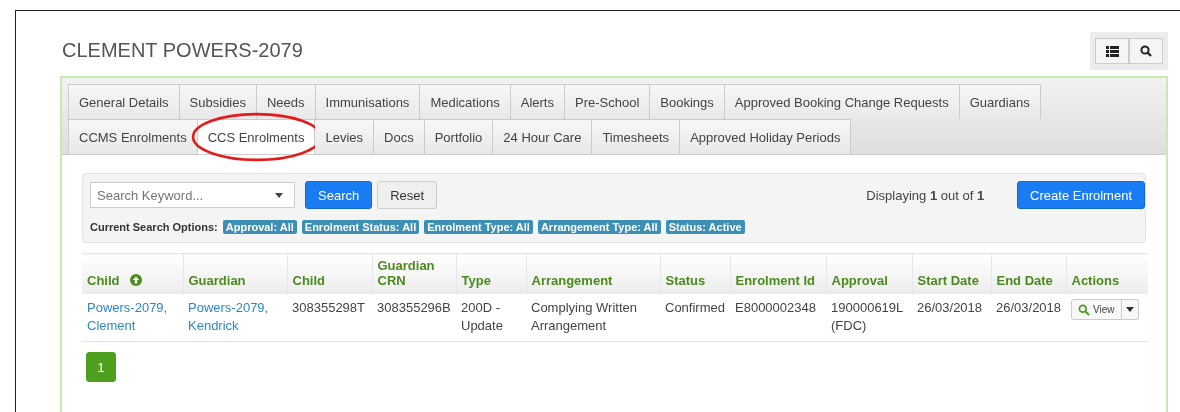 The width and height of the screenshot is (1180, 412). Describe the element at coordinates (478, 227) in the screenshot. I see `filter-tag: Enrolment Type: All` at that location.